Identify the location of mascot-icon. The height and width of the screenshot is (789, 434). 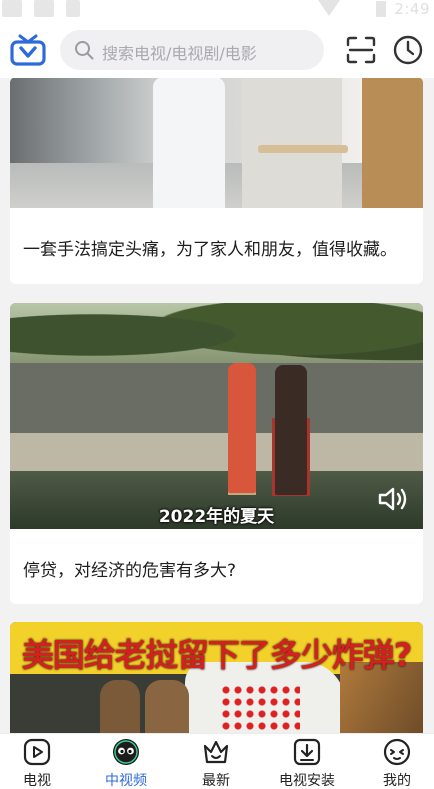
(126, 752).